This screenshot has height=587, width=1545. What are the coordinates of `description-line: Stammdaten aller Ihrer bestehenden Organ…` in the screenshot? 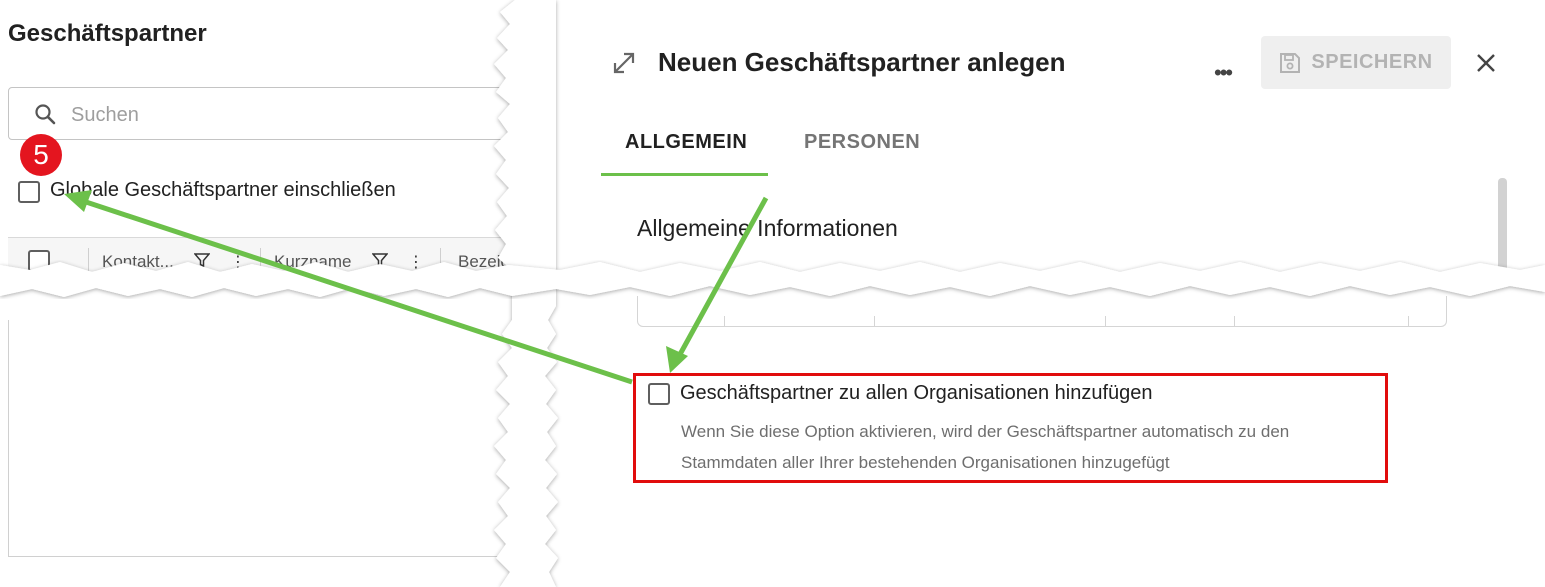 It's located at (925, 462).